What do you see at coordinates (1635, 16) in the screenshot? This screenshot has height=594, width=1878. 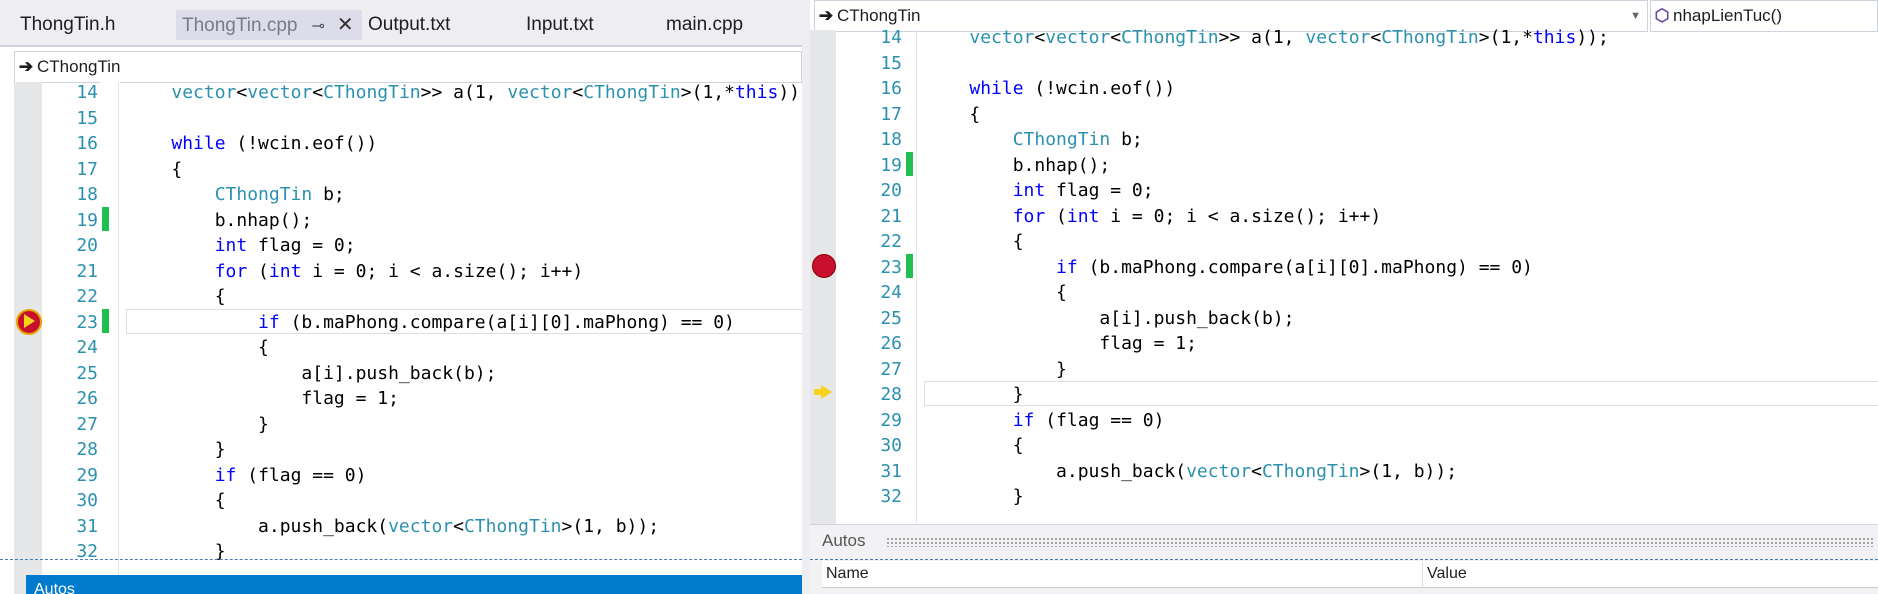 I see `chevron-down-icon: ▼` at bounding box center [1635, 16].